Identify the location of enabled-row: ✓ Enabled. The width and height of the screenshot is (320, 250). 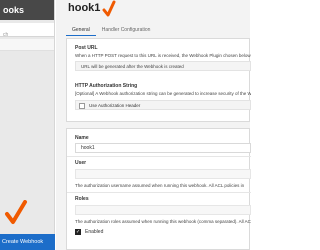
(89, 232).